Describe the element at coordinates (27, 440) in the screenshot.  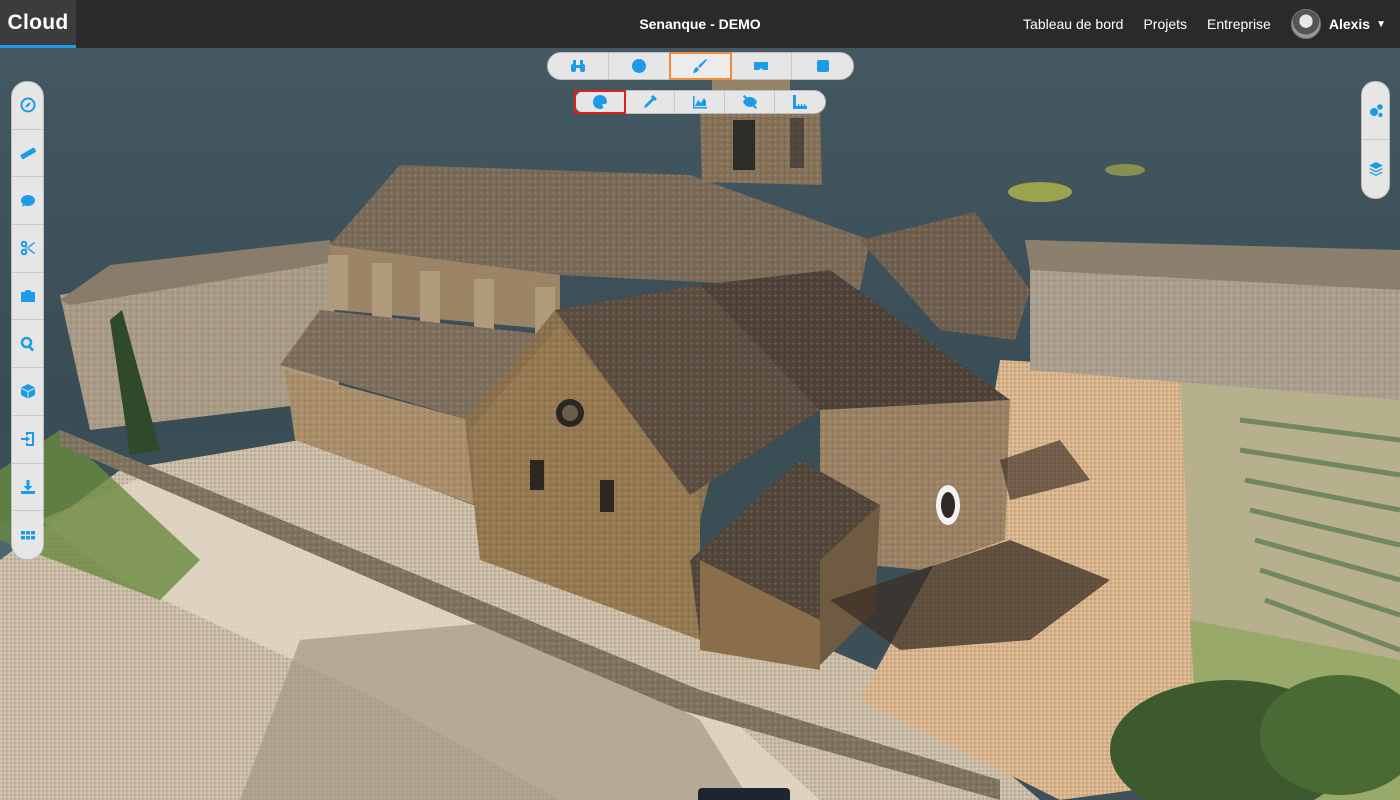
I see `import-icon` at that location.